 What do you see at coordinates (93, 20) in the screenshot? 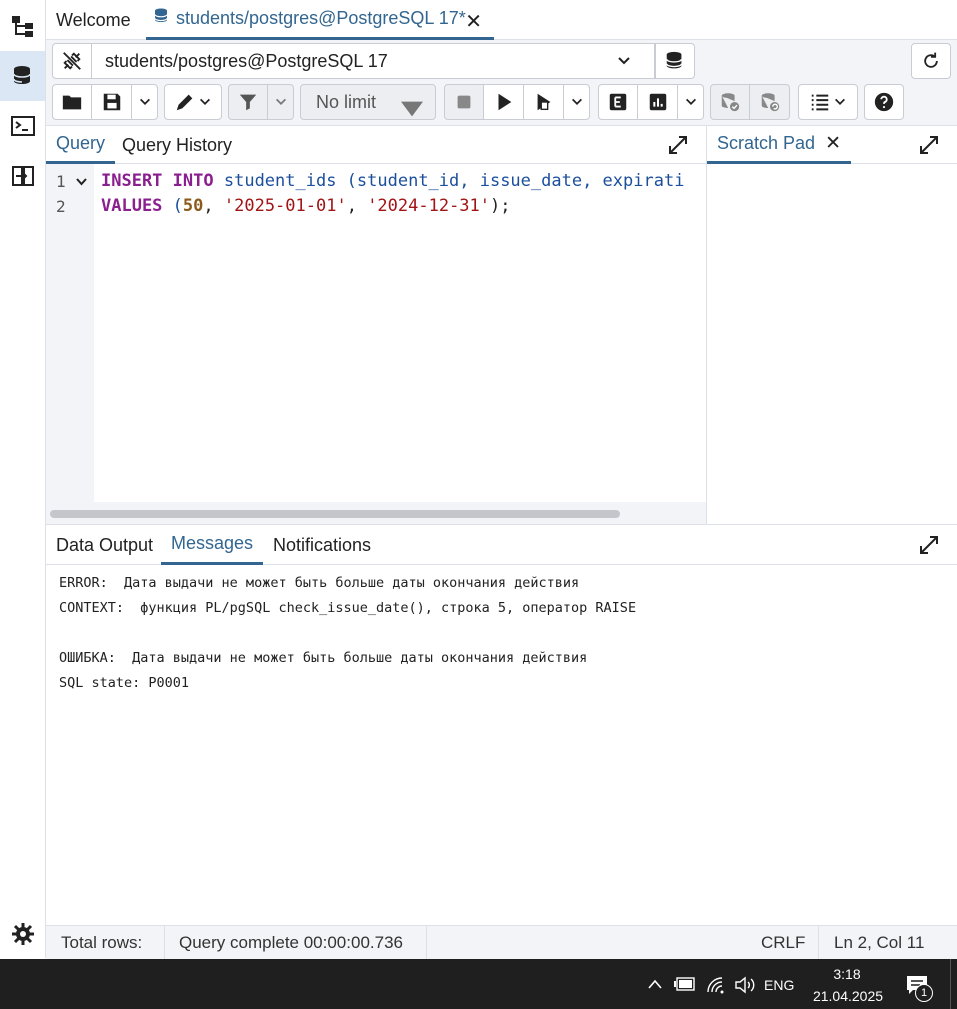
I see `tab-welcome: Welcome` at bounding box center [93, 20].